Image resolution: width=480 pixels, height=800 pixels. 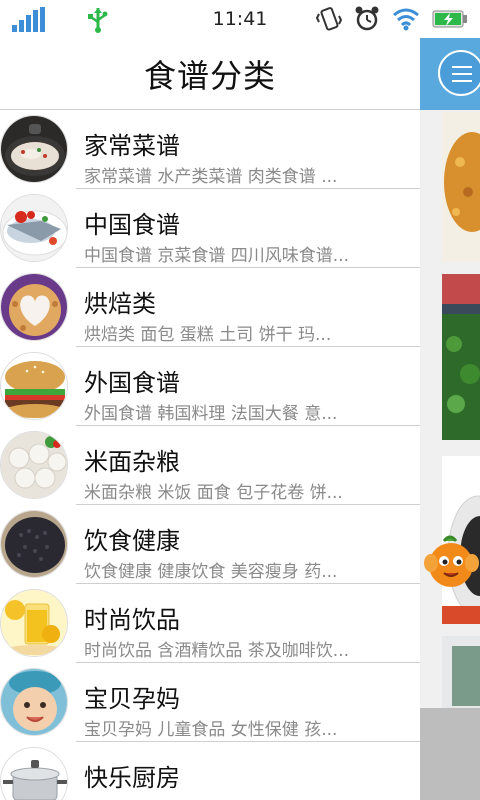 I want to click on category-title: 快乐厨房, so click(x=132, y=778).